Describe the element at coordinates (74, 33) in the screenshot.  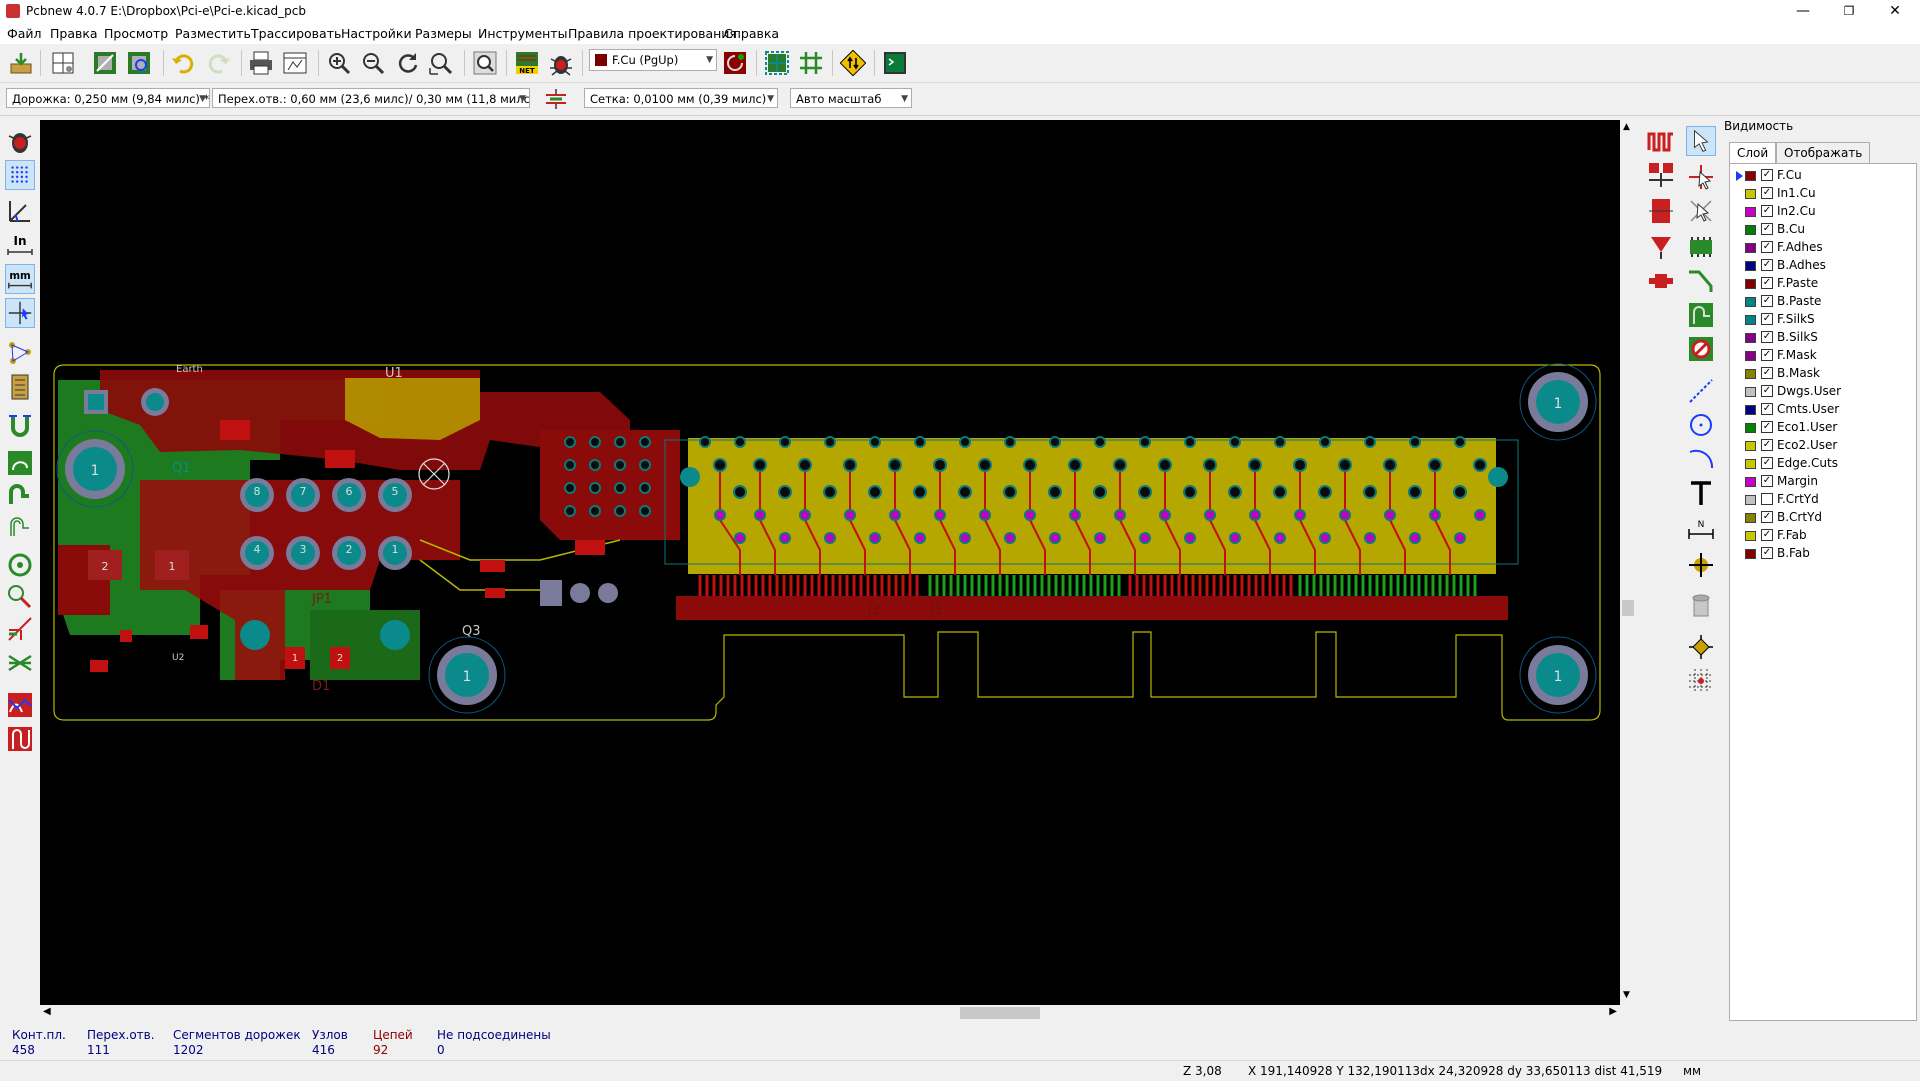
I see `menu-edit: Правка` at that location.